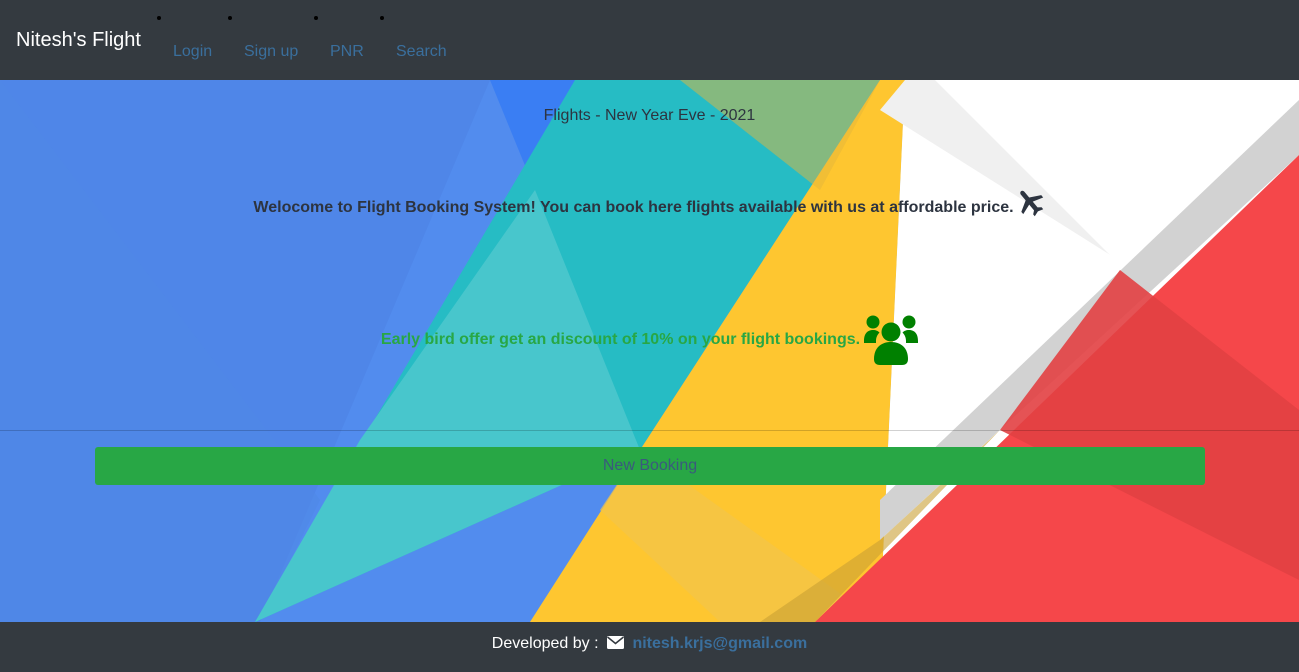 The image size is (1299, 672). Describe the element at coordinates (78, 40) in the screenshot. I see `brand-title: Nitesh's Flight` at that location.